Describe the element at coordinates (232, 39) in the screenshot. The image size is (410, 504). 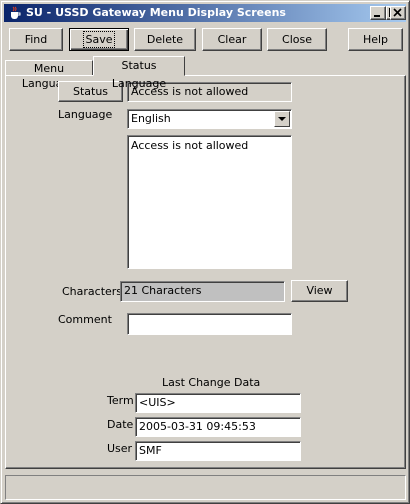
I see `clear-button: Clear` at that location.